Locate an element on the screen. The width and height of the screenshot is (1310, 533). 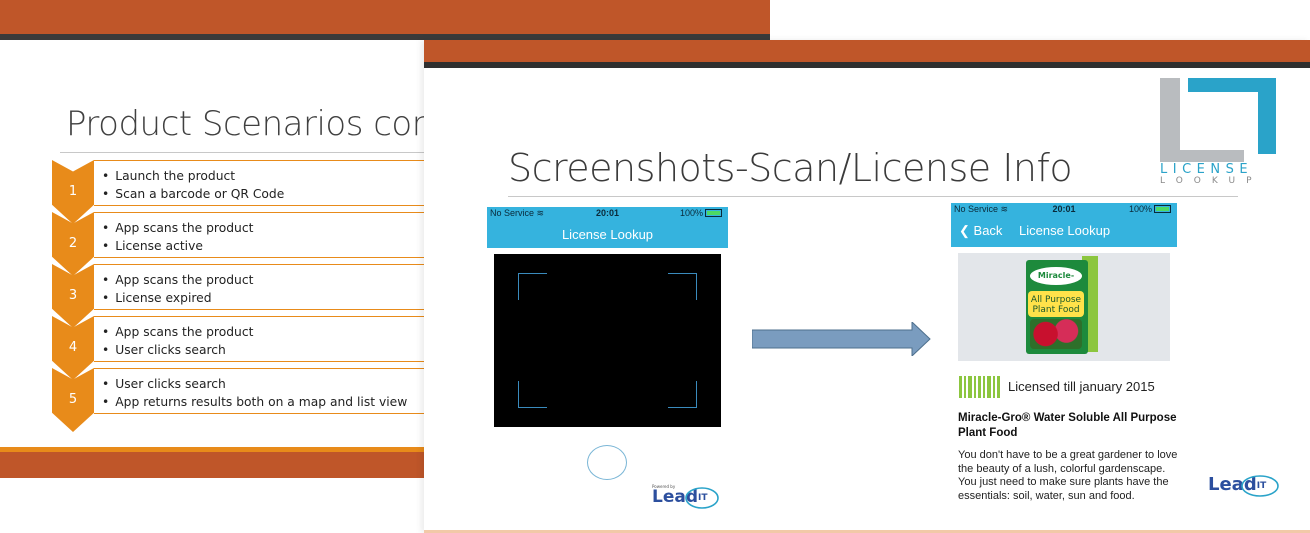
license-status: Licensed till january 2015 is located at coordinates (1081, 386).